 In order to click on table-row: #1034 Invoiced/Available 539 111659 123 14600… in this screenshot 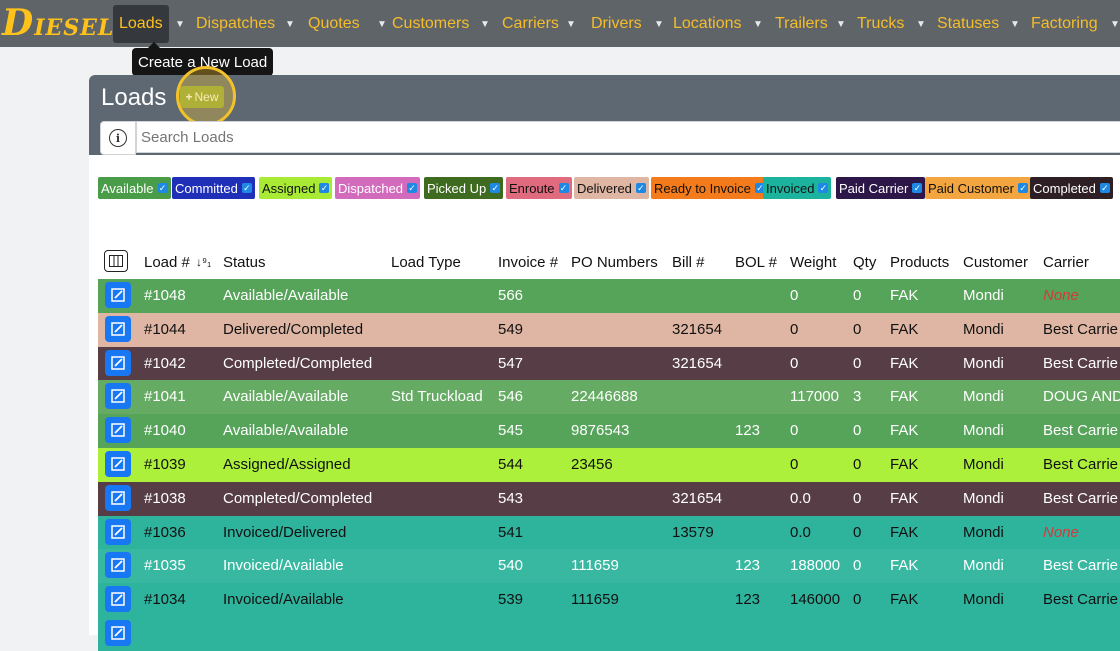, I will do `click(609, 600)`.